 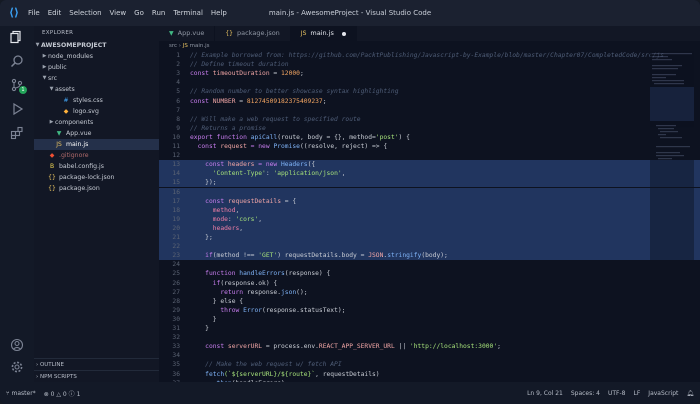 What do you see at coordinates (545, 393) in the screenshot?
I see `cursor-position: Ln 9, Col 21` at bounding box center [545, 393].